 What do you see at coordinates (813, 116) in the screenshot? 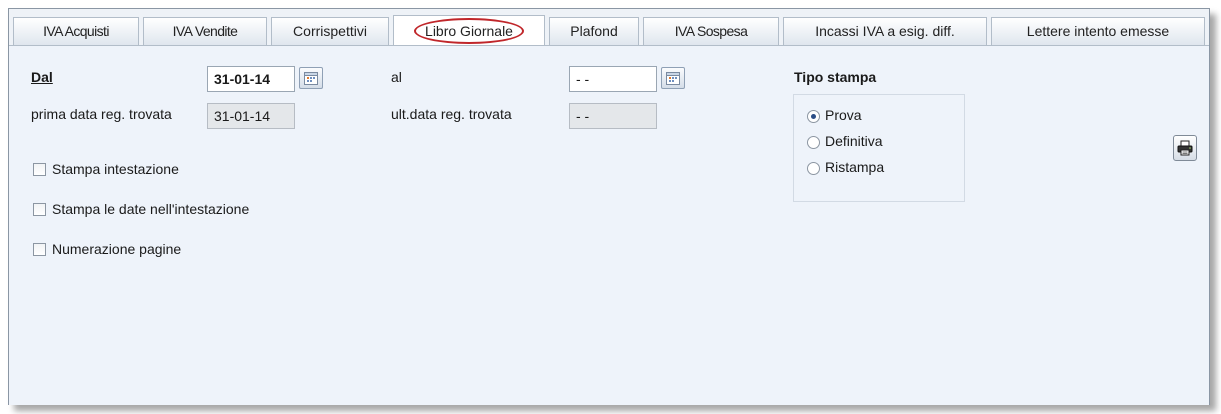
I see `radio-prova` at bounding box center [813, 116].